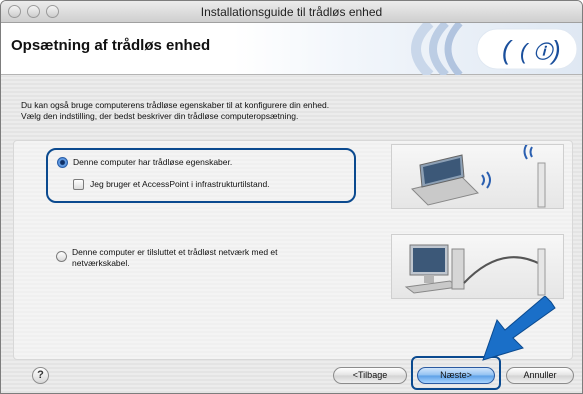 This screenshot has width=583, height=394. What do you see at coordinates (519, 328) in the screenshot?
I see `pointer-arrow-icon` at bounding box center [519, 328].